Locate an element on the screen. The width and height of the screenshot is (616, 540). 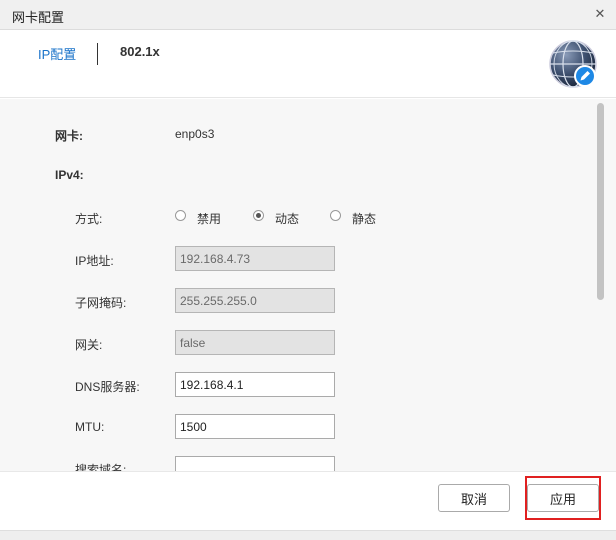
tab-header: IP配置 802.1x is located at coordinates (308, 64).